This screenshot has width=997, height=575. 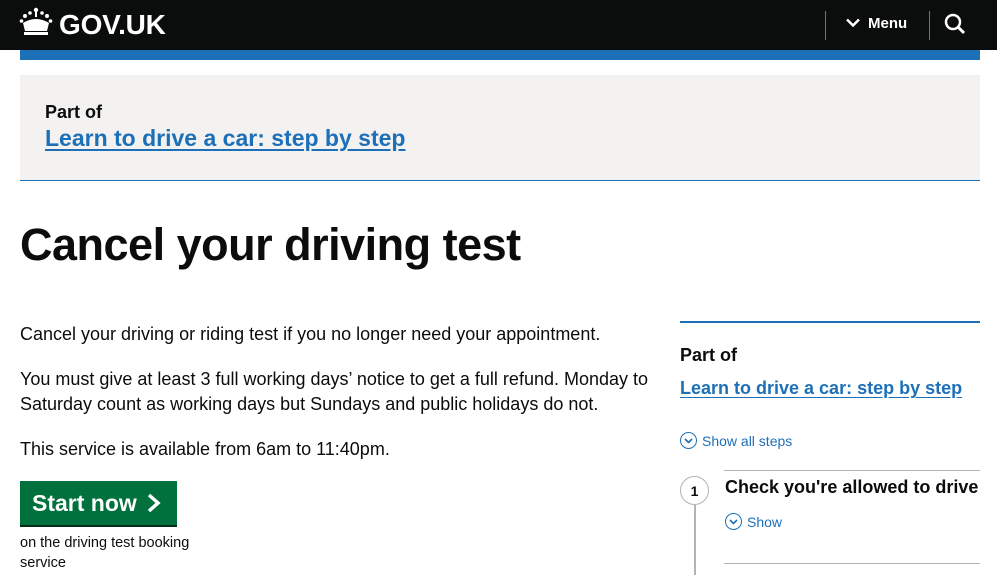 What do you see at coordinates (74, 112) in the screenshot?
I see `part-of-label: Part of` at bounding box center [74, 112].